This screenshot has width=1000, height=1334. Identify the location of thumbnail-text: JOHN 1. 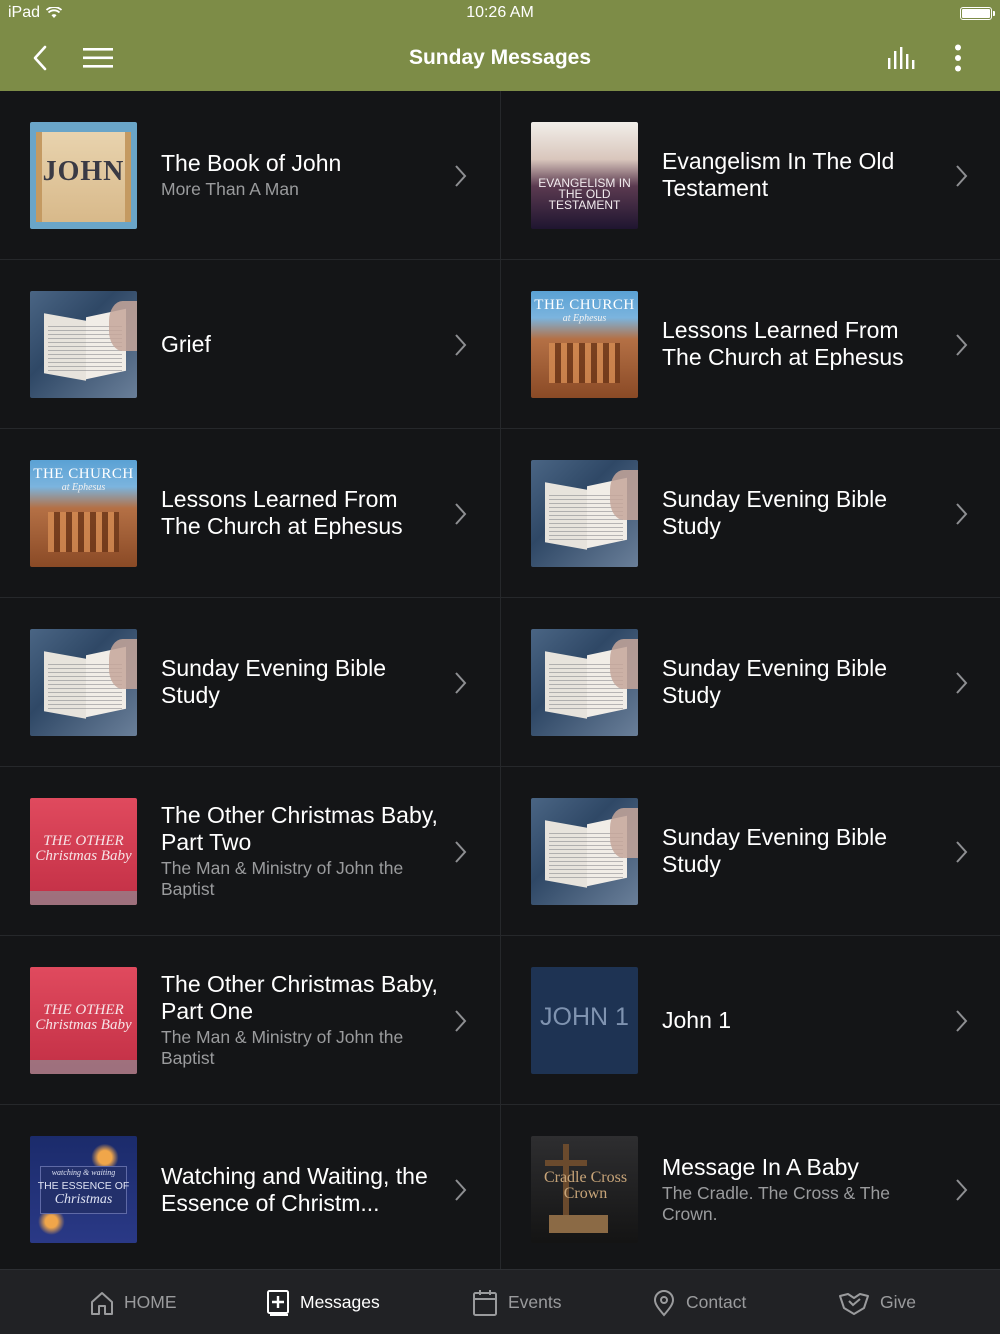
(584, 1017).